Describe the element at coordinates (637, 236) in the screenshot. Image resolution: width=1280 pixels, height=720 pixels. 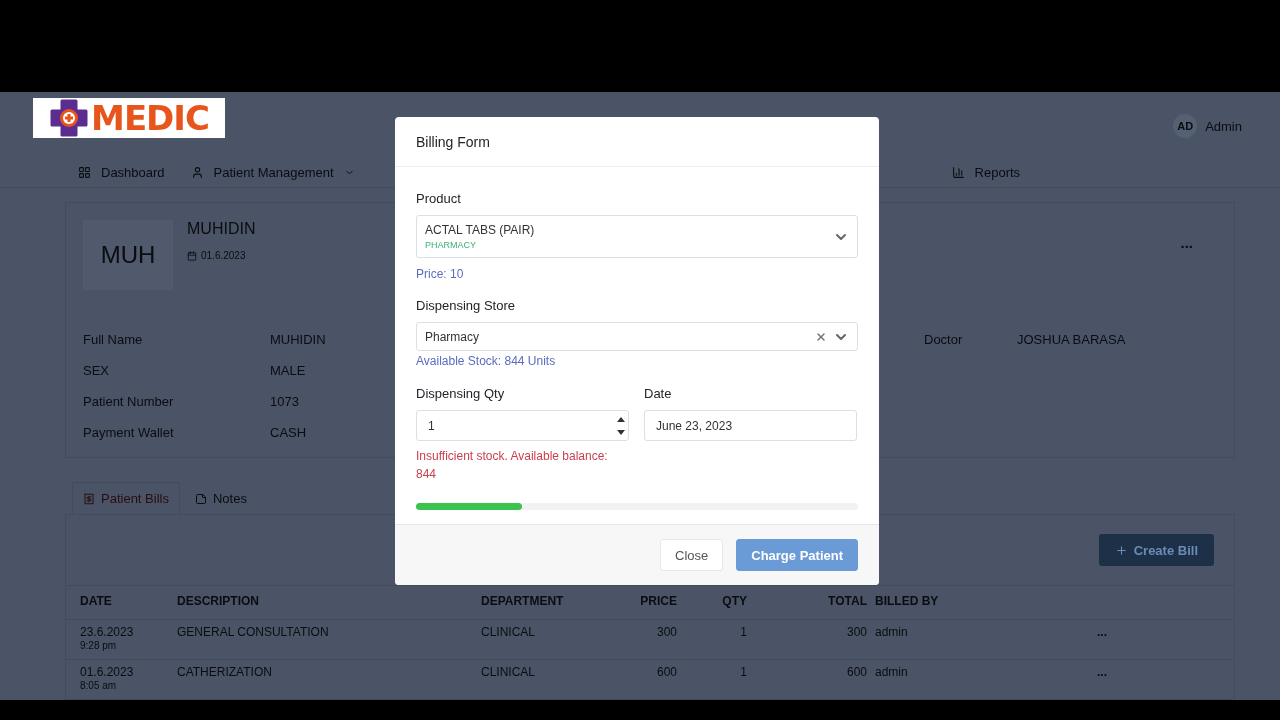
I see `product-select: ACTAL TABS (PAIR) PHARMACY` at that location.